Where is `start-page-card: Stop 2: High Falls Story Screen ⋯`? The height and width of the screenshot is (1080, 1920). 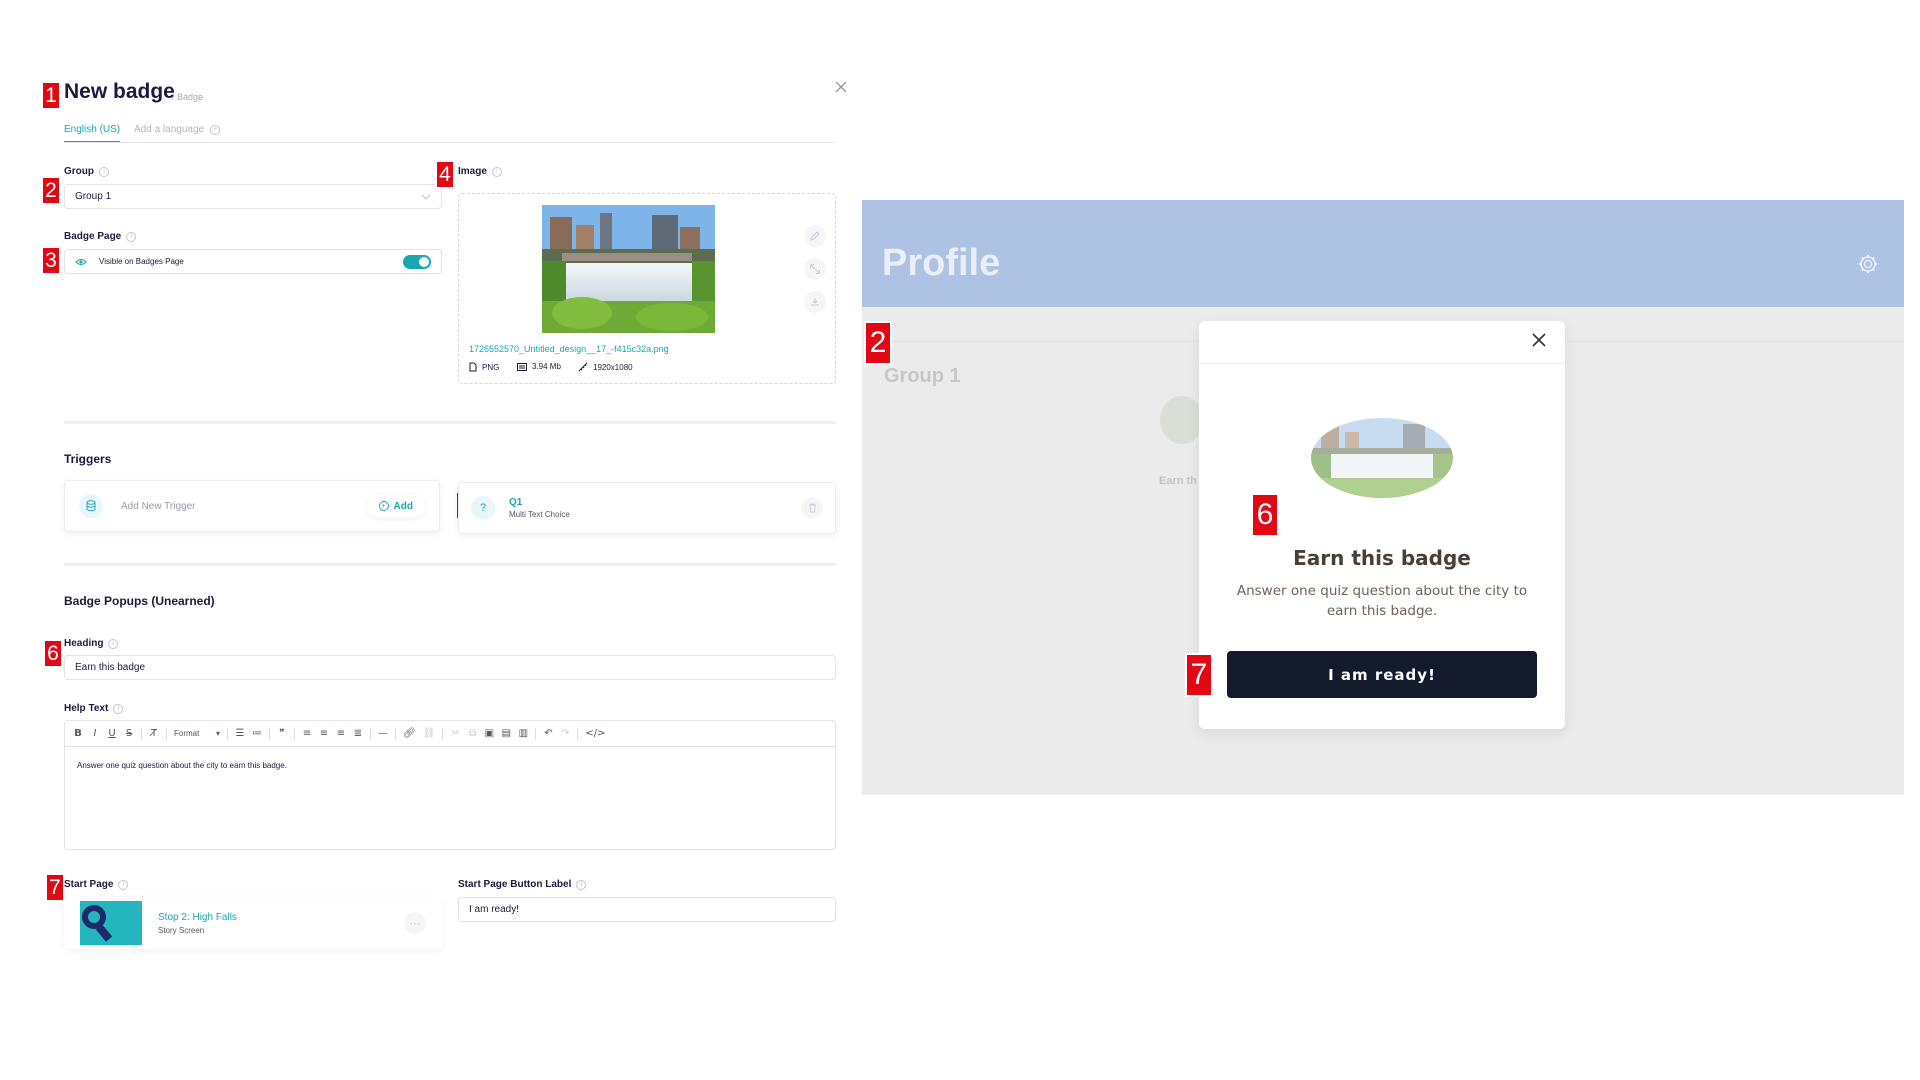 start-page-card: Stop 2: High Falls Story Screen ⋯ is located at coordinates (253, 923).